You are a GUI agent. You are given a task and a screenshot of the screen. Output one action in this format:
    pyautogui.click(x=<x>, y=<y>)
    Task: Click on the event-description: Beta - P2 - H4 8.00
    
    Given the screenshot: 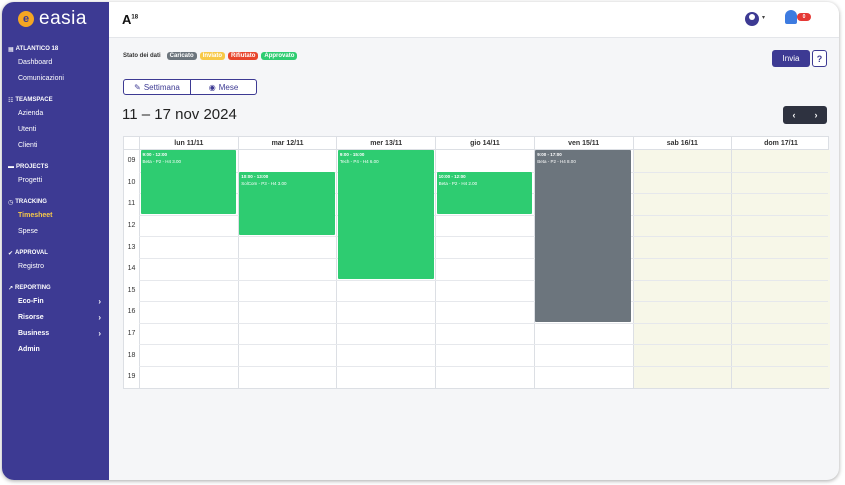 What is the action you would take?
    pyautogui.click(x=556, y=161)
    